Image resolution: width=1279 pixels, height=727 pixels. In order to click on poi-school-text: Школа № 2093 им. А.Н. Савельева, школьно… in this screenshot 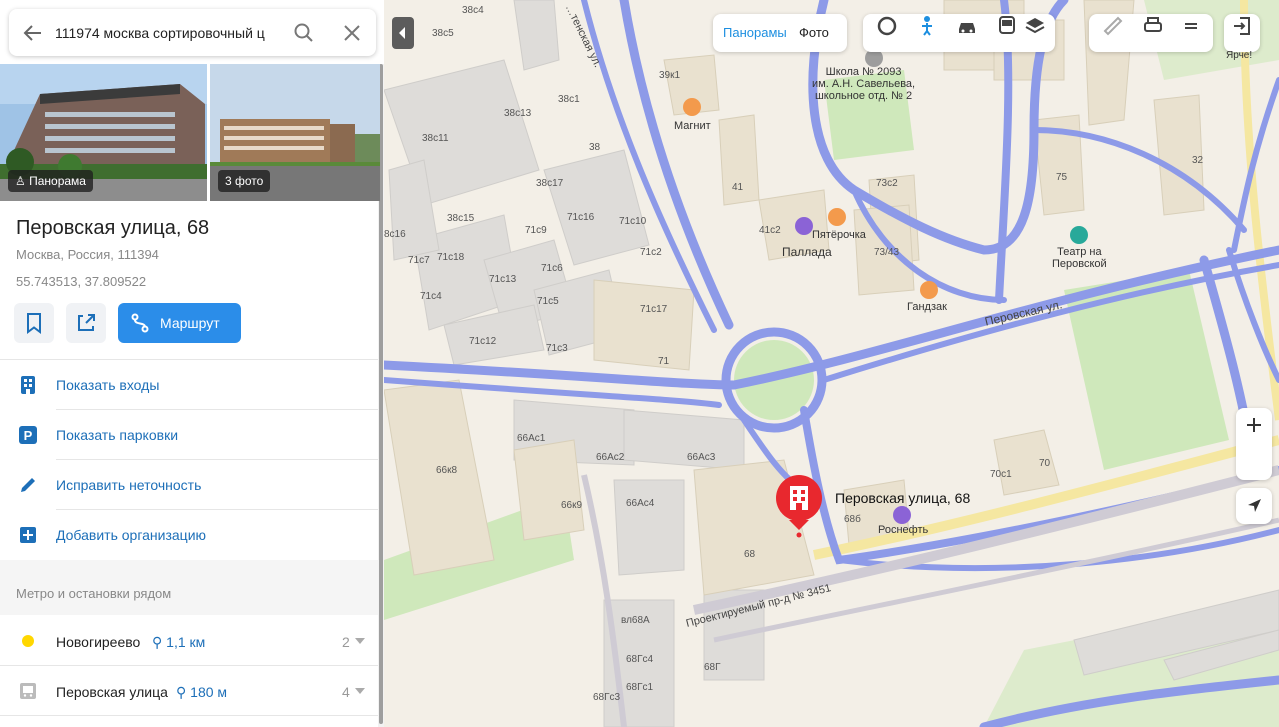, I will do `click(864, 84)`.